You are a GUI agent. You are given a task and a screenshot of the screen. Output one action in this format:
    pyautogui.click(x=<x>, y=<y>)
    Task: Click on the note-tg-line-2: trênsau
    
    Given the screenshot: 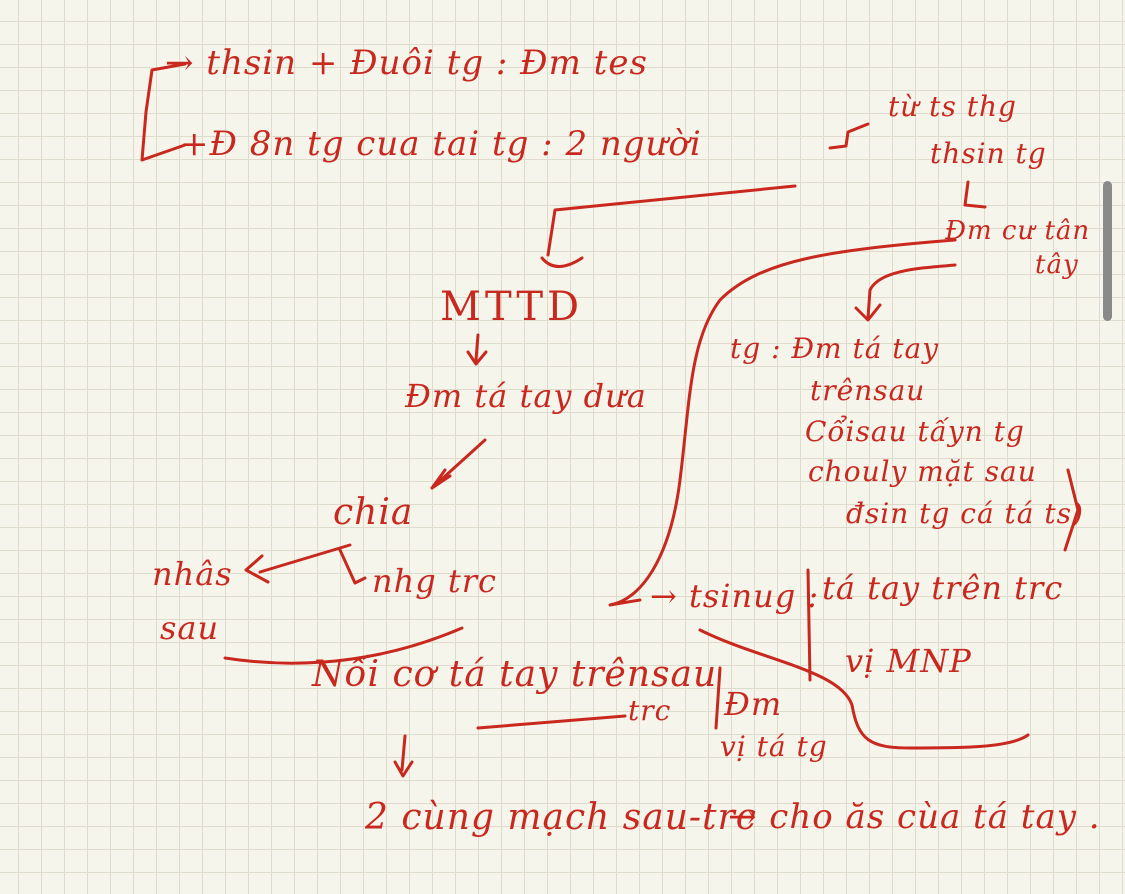 What is the action you would take?
    pyautogui.click(x=868, y=390)
    